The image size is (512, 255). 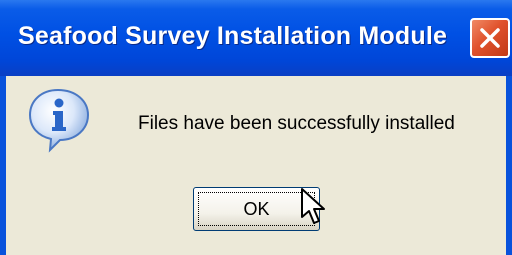 What do you see at coordinates (509, 165) in the screenshot?
I see `window-border-right` at bounding box center [509, 165].